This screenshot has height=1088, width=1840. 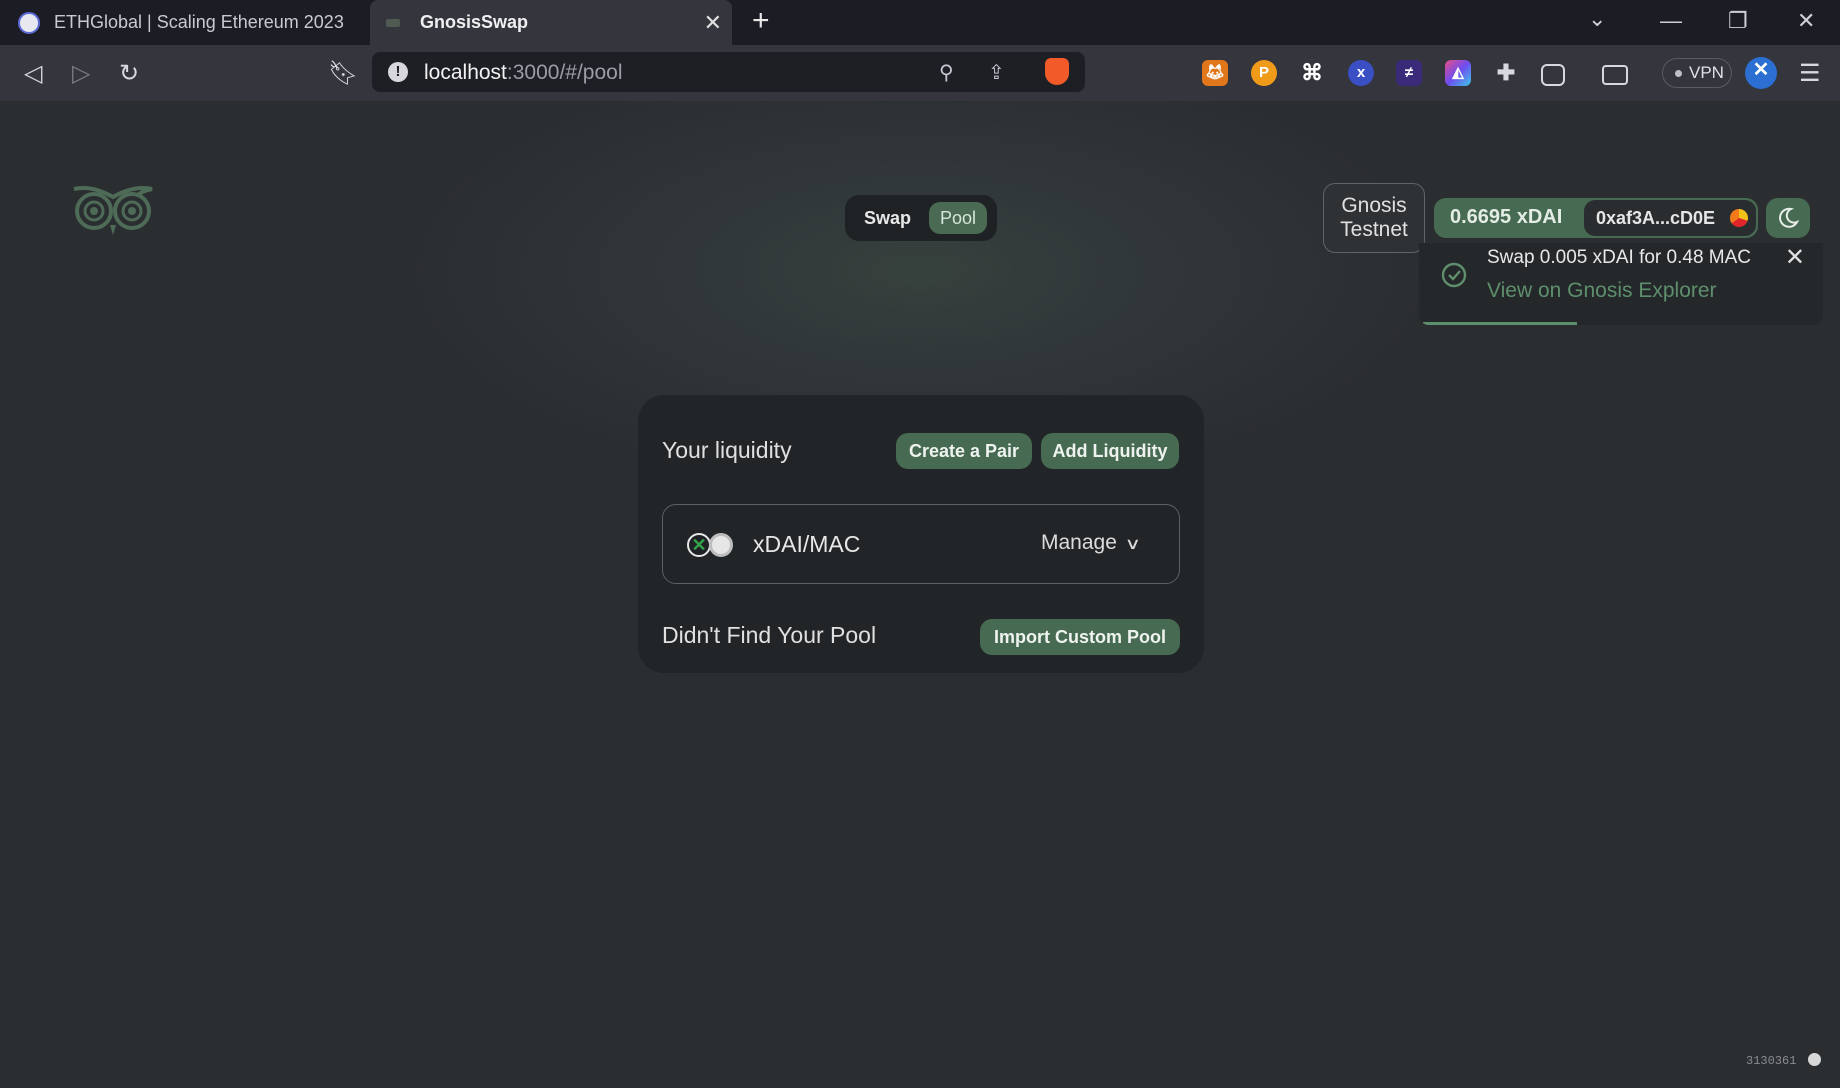 I want to click on forward-button: ▷, so click(x=81, y=73).